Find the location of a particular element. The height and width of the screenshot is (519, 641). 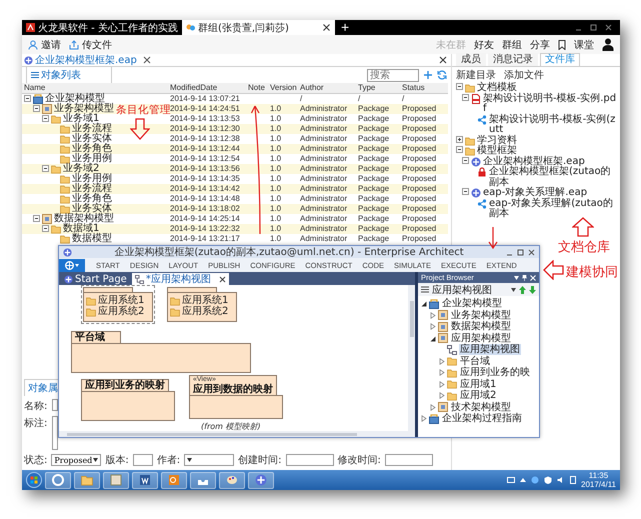

diagram-tab: *应用架构视图 is located at coordinates (180, 279).